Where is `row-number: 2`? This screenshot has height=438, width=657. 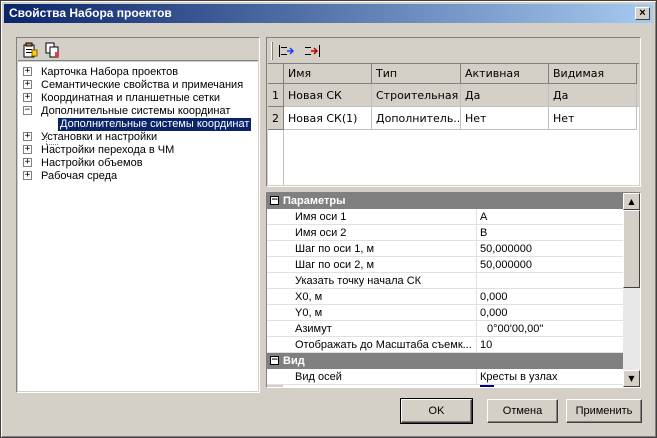
row-number: 2 is located at coordinates (276, 118).